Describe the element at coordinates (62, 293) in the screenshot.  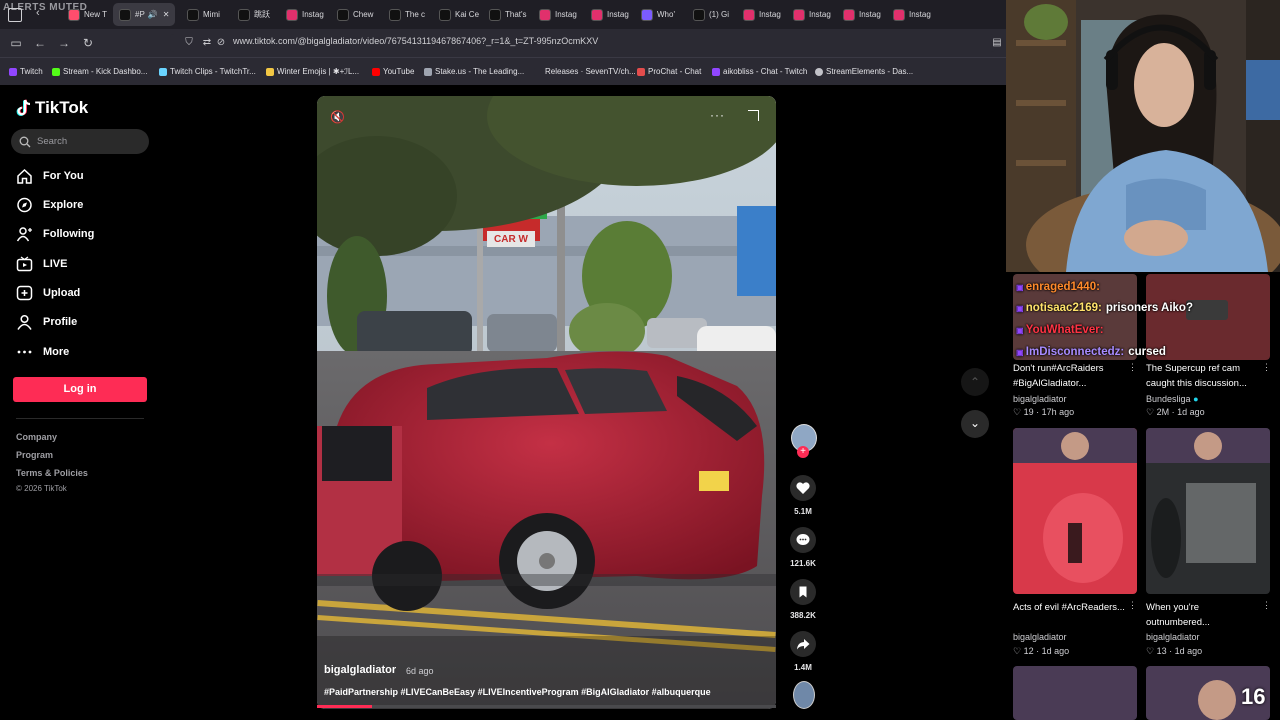
I see `nav-label: Upload` at that location.